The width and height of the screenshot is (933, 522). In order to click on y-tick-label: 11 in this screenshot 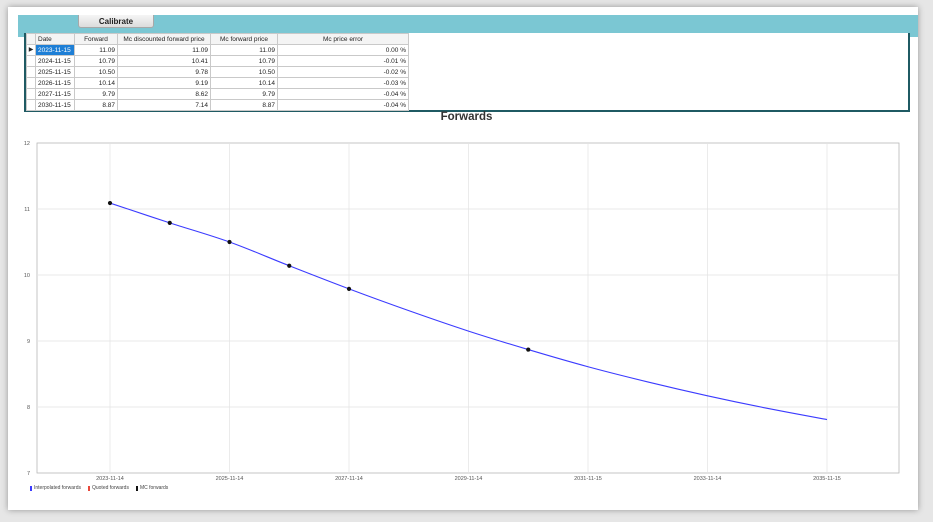, I will do `click(27, 210)`.